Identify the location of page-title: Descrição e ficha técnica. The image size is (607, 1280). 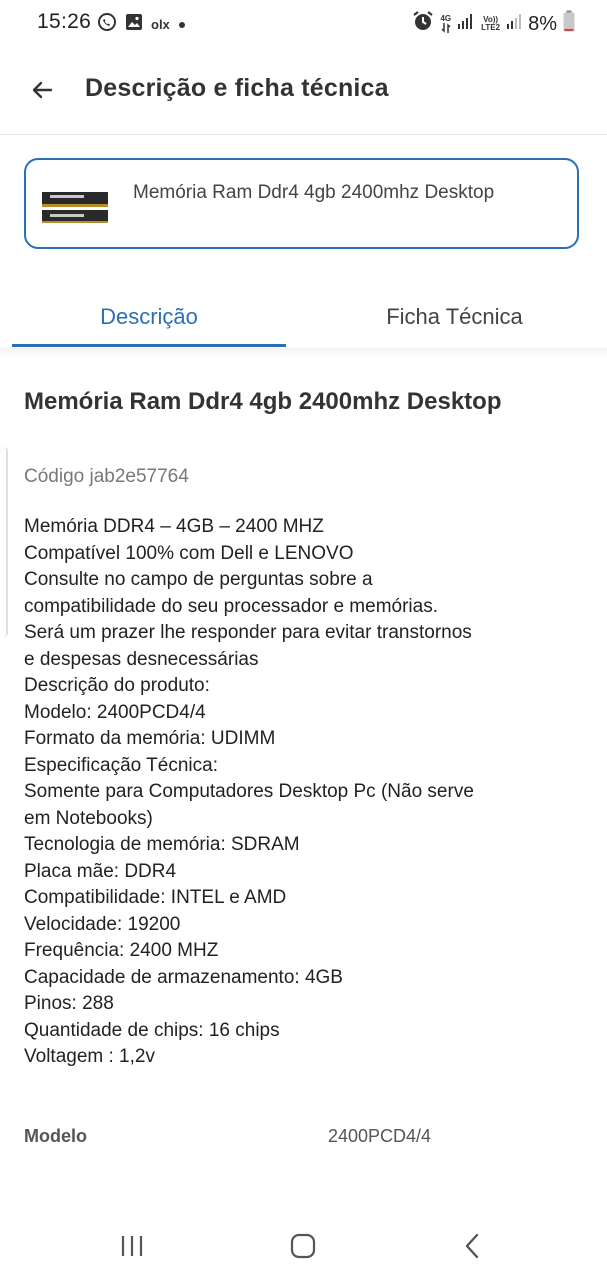
(237, 88).